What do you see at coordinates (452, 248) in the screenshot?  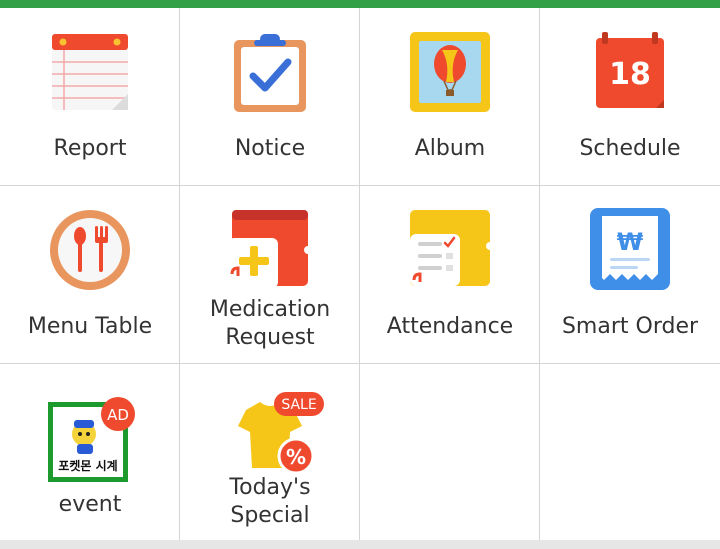 I see `attendance-checklist-icon` at bounding box center [452, 248].